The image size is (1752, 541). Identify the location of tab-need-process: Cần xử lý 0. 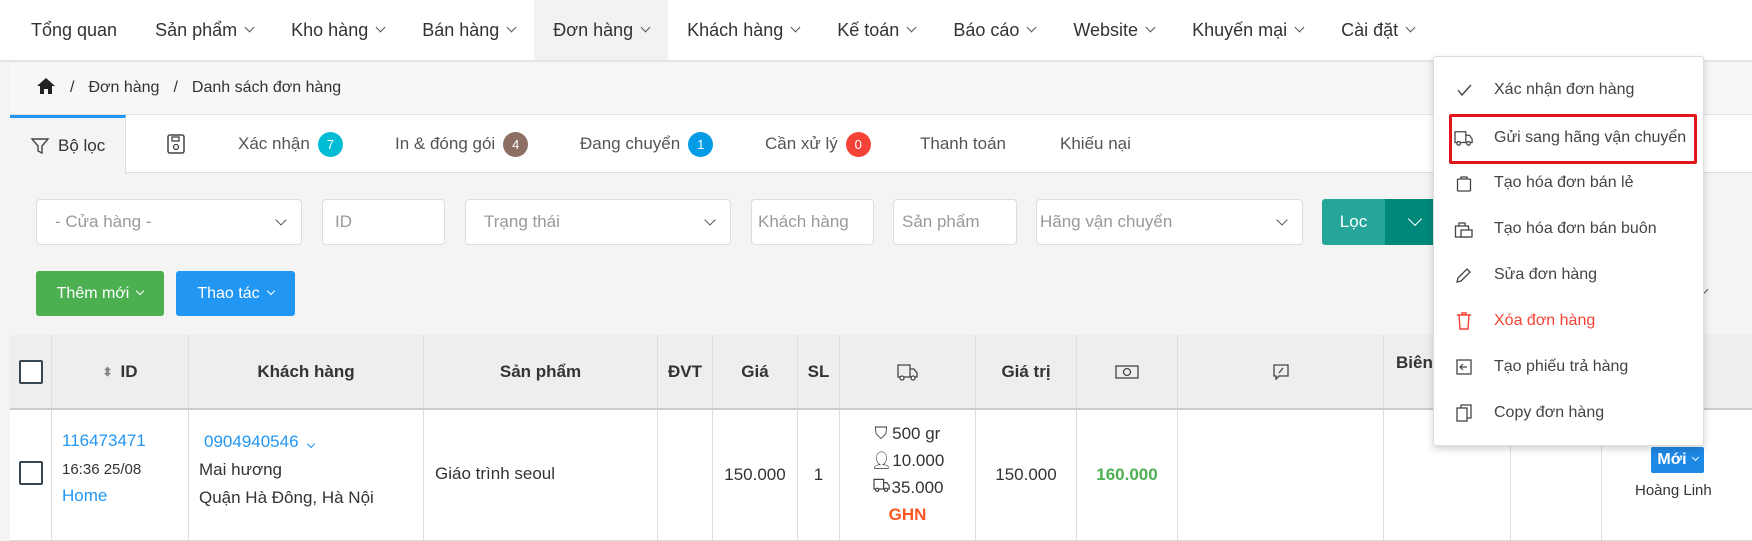
(818, 144).